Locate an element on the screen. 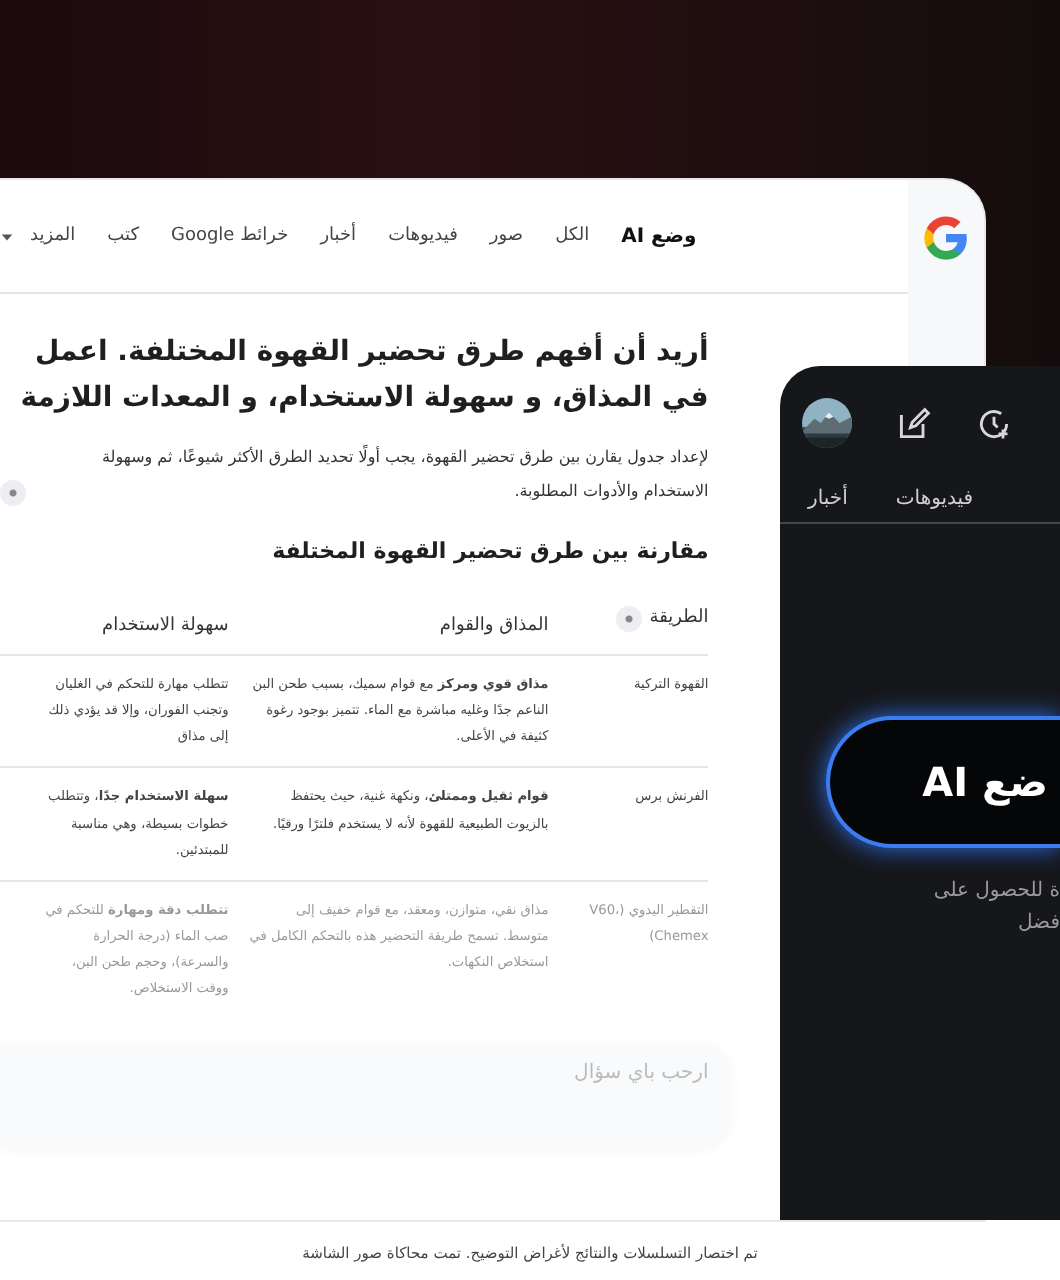 The width and height of the screenshot is (1060, 1280). google-logo-icon is located at coordinates (946, 238).